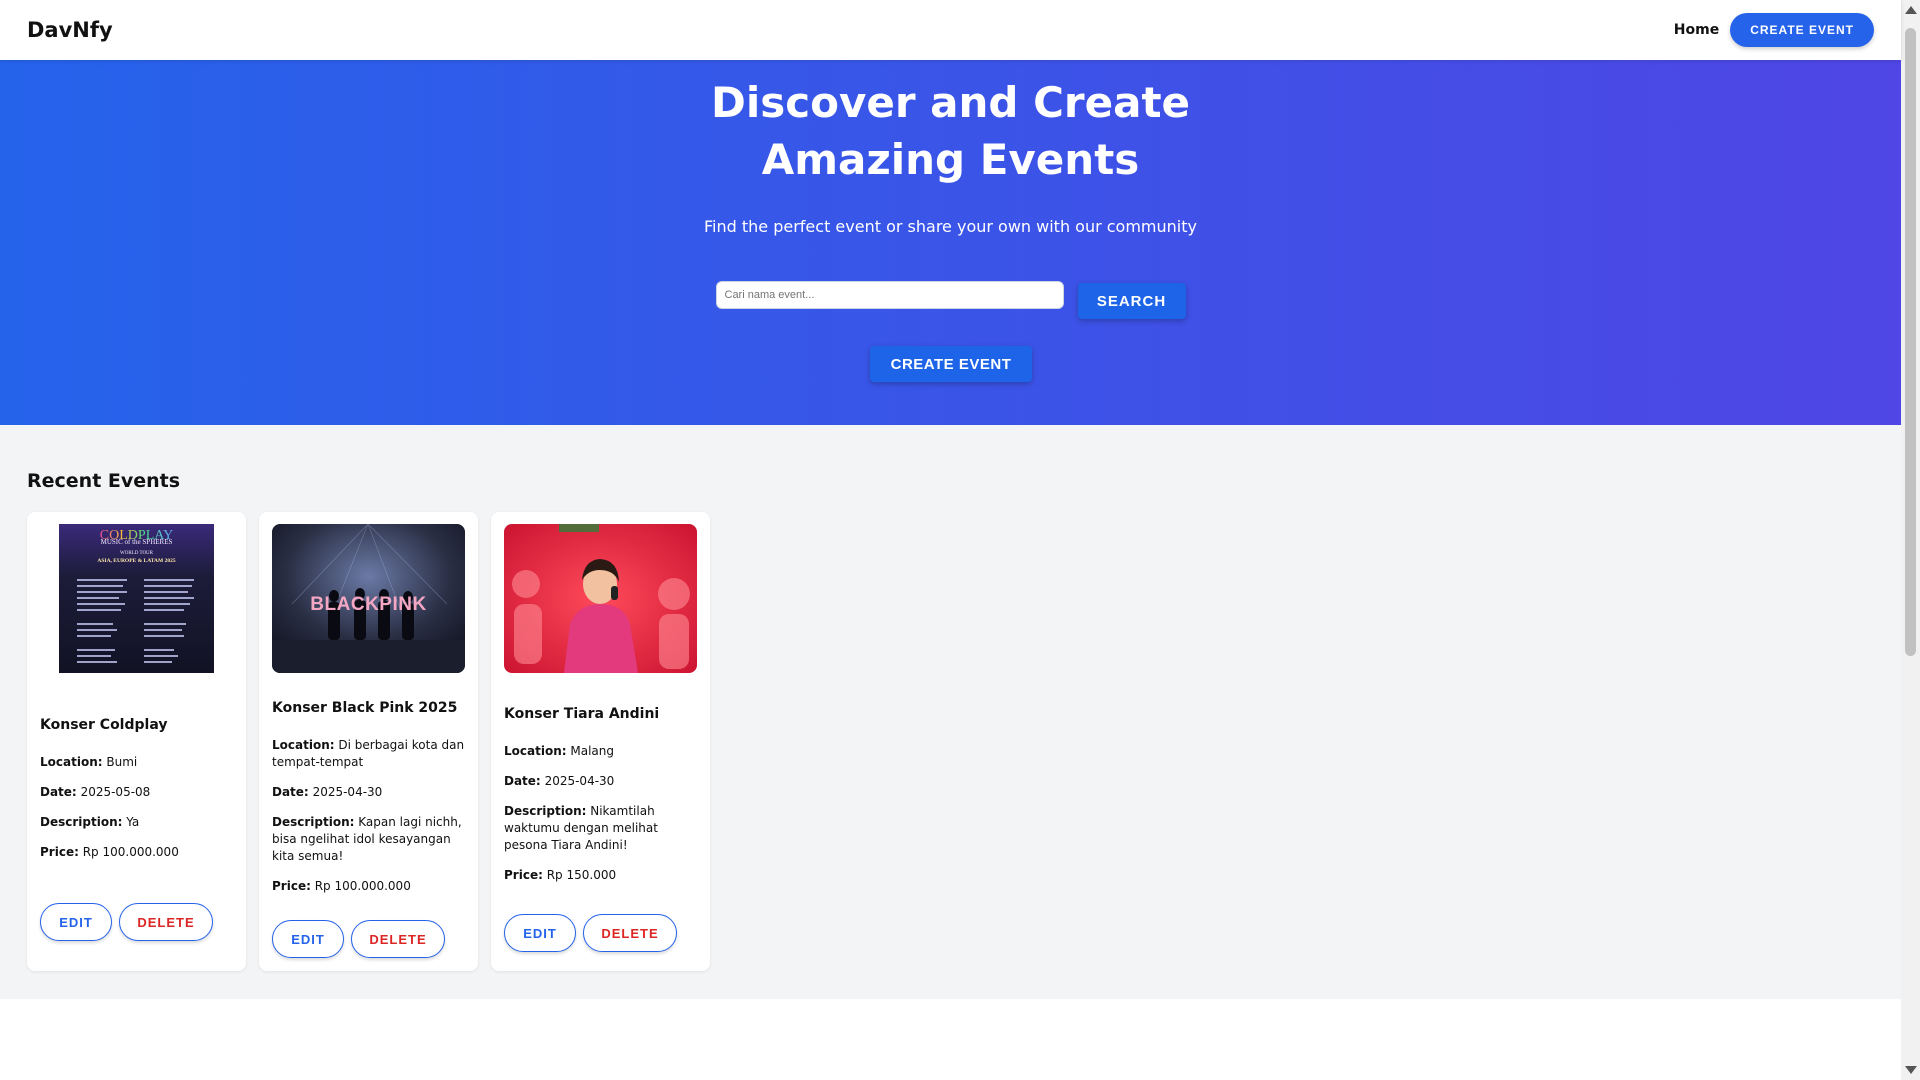 Image resolution: width=1920 pixels, height=1080 pixels. Describe the element at coordinates (1131, 301) in the screenshot. I see `search-button: SEARCH` at that location.